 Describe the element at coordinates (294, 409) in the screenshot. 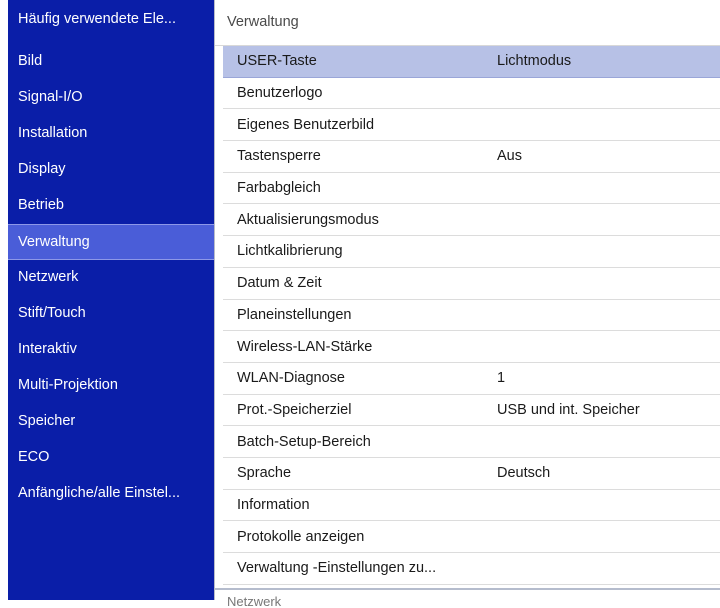

I see `row-label: Prot.-Speicherziel` at that location.